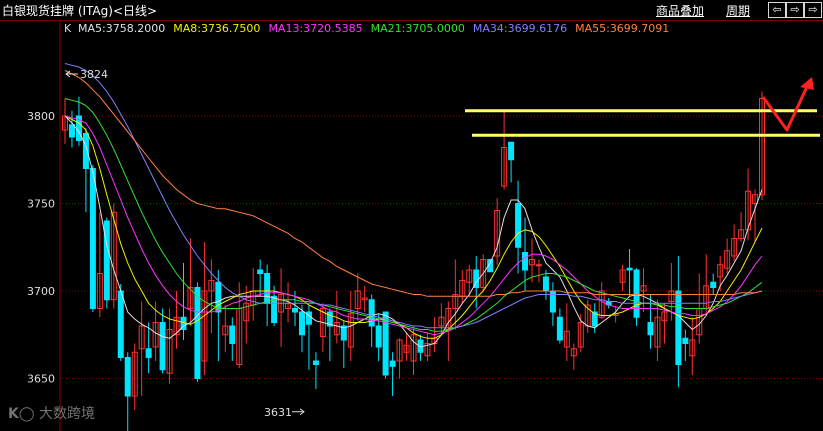 This screenshot has height=431, width=823. What do you see at coordinates (66, 414) in the screenshot?
I see `watermark-text: 大数跨境` at bounding box center [66, 414].